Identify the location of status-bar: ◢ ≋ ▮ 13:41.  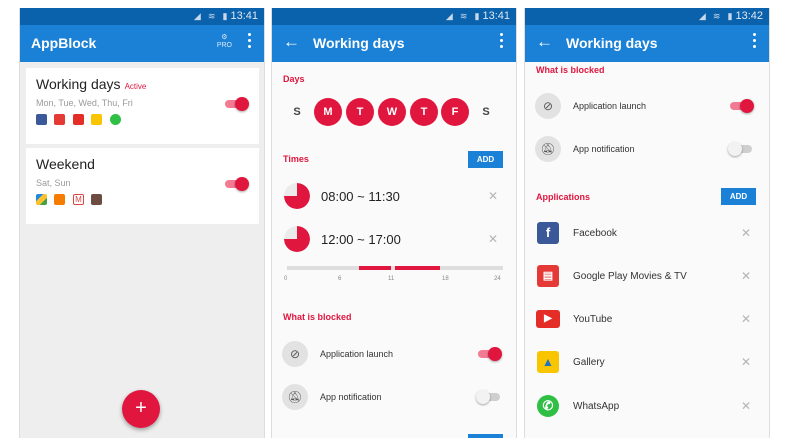
(394, 16).